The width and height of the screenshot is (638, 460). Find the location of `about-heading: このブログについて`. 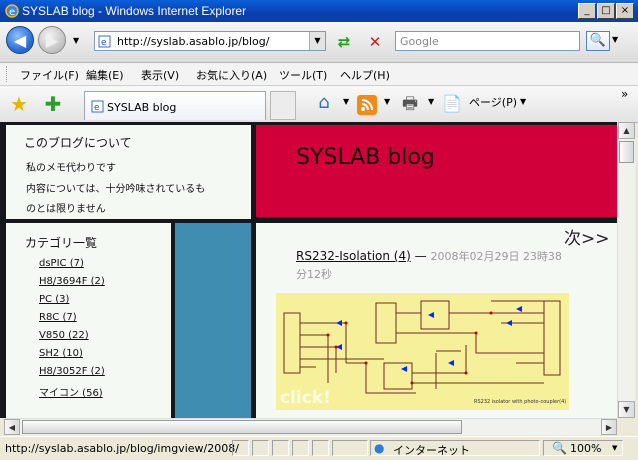

about-heading: このブログについて is located at coordinates (78, 143).